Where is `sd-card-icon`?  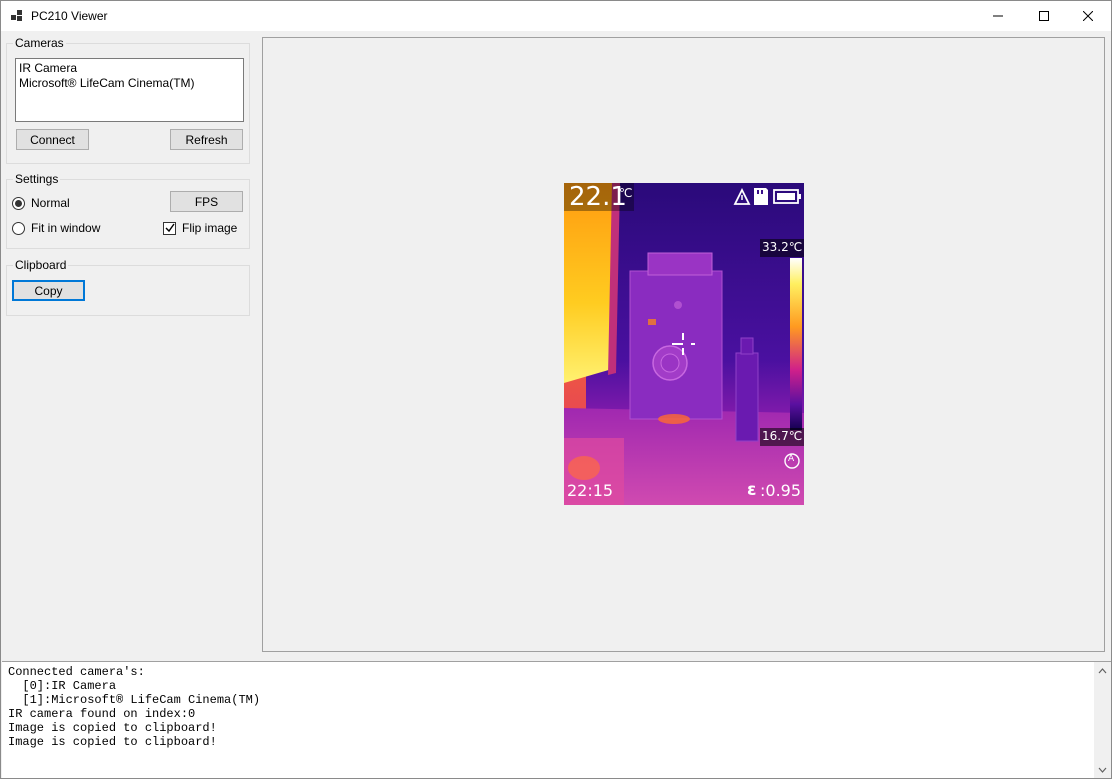 sd-card-icon is located at coordinates (761, 196).